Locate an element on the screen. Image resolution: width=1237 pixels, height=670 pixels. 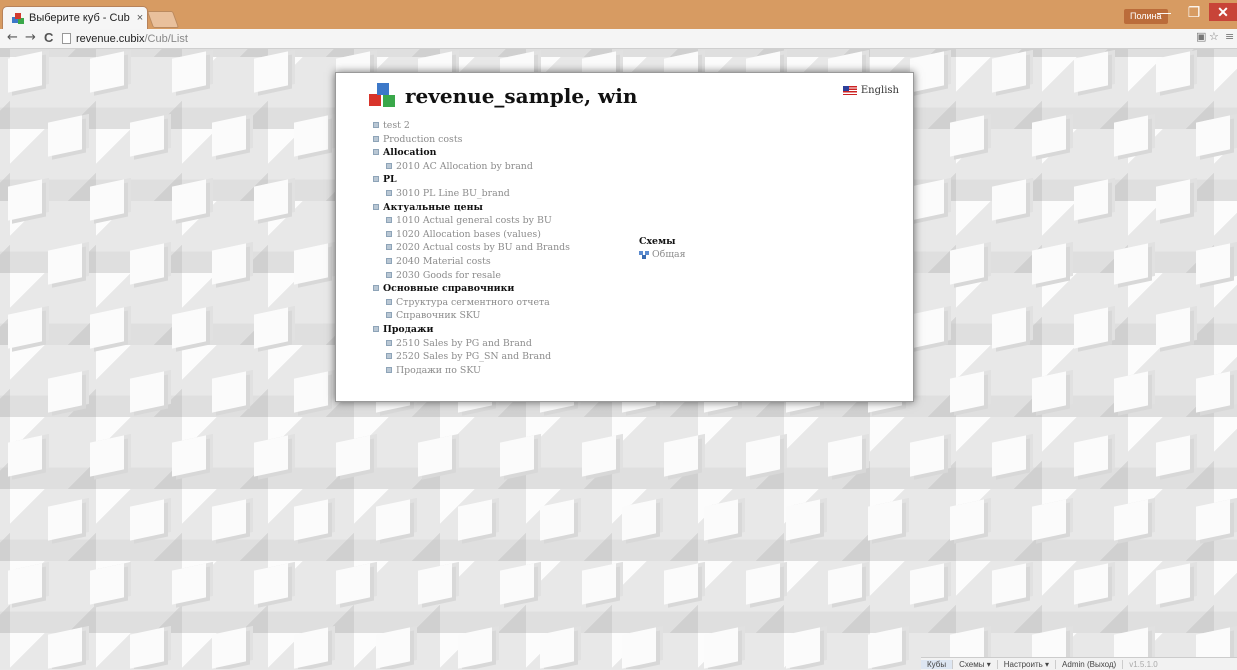
tree-item: 1010 Actual general costs by BU is located at coordinates (471, 221).